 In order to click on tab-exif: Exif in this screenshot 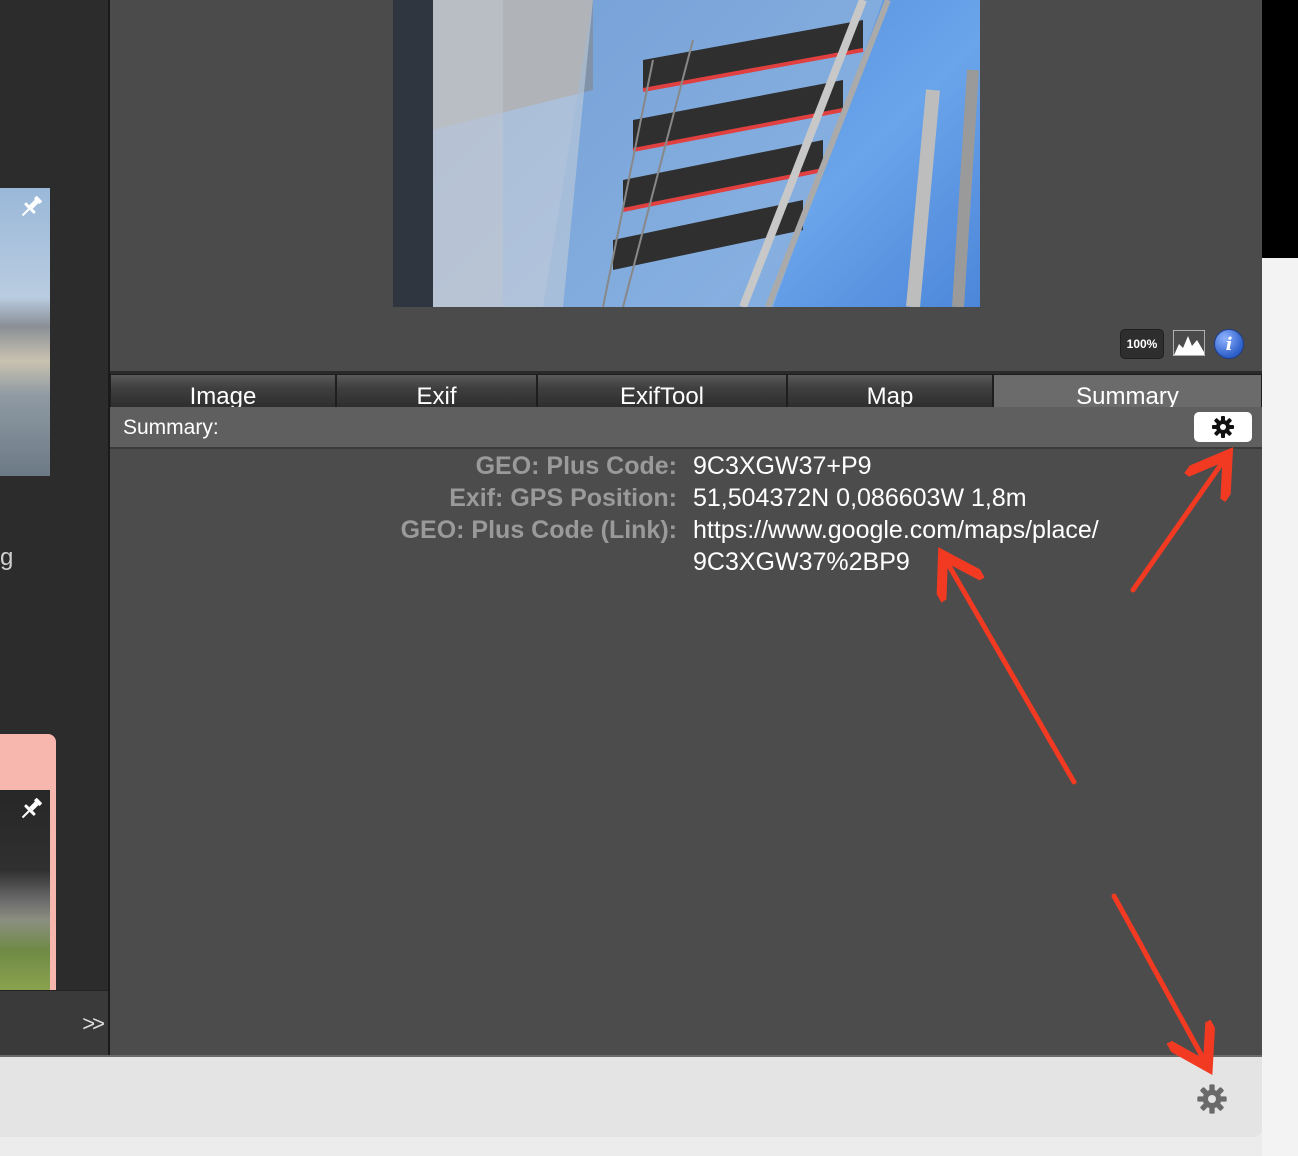, I will do `click(436, 390)`.